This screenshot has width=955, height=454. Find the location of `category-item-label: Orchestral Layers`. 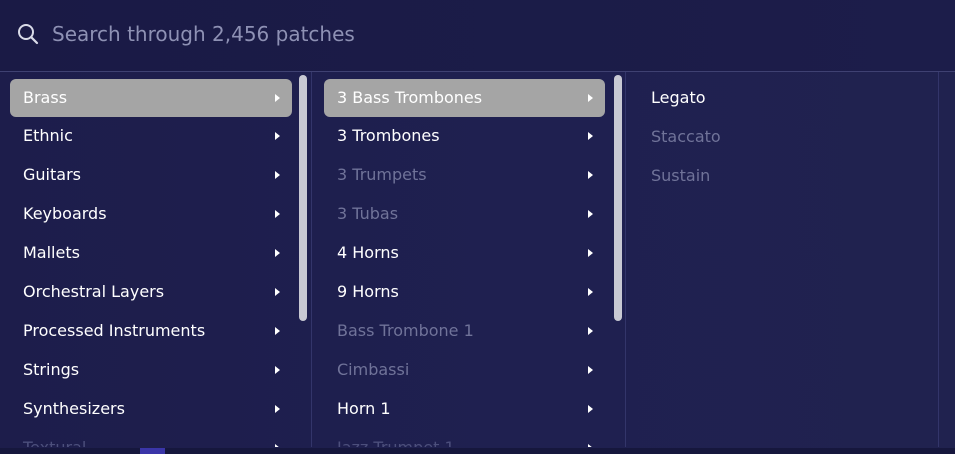

category-item-label: Orchestral Layers is located at coordinates (94, 291).